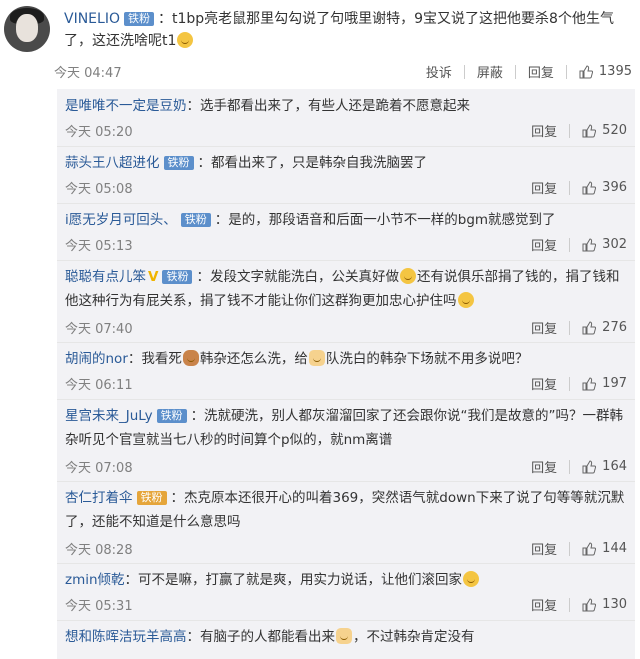 The width and height of the screenshot is (640, 659). Describe the element at coordinates (579, 327) in the screenshot. I see `reply-actions: 回复 276` at that location.